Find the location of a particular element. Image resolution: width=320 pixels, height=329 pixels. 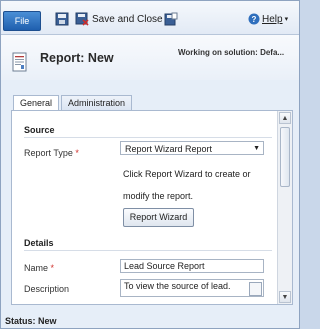

description-field: To view the source of lead. is located at coordinates (192, 288).